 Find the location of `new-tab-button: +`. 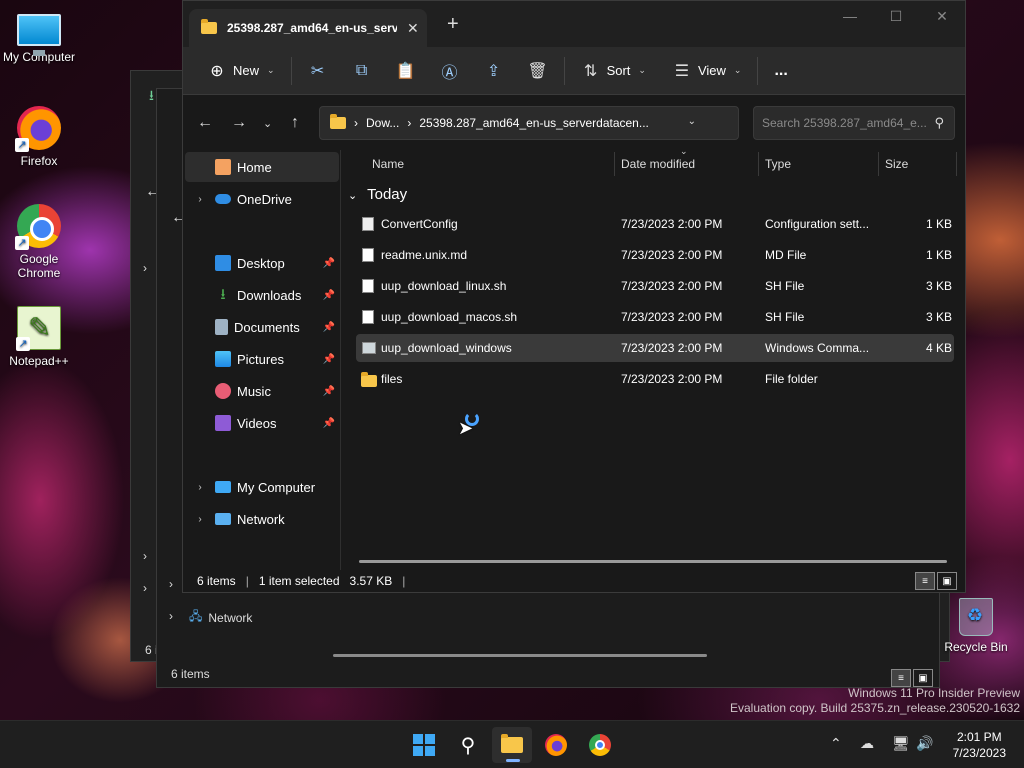

new-tab-button: + is located at coordinates (453, 24).